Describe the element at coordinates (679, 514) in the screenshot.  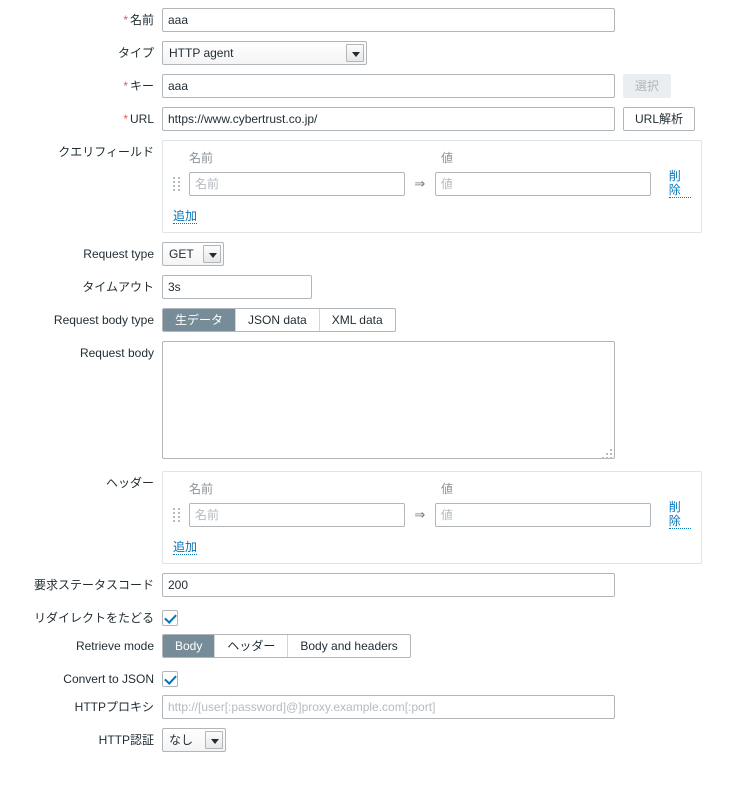
I see `header-remove-link: 削除` at that location.